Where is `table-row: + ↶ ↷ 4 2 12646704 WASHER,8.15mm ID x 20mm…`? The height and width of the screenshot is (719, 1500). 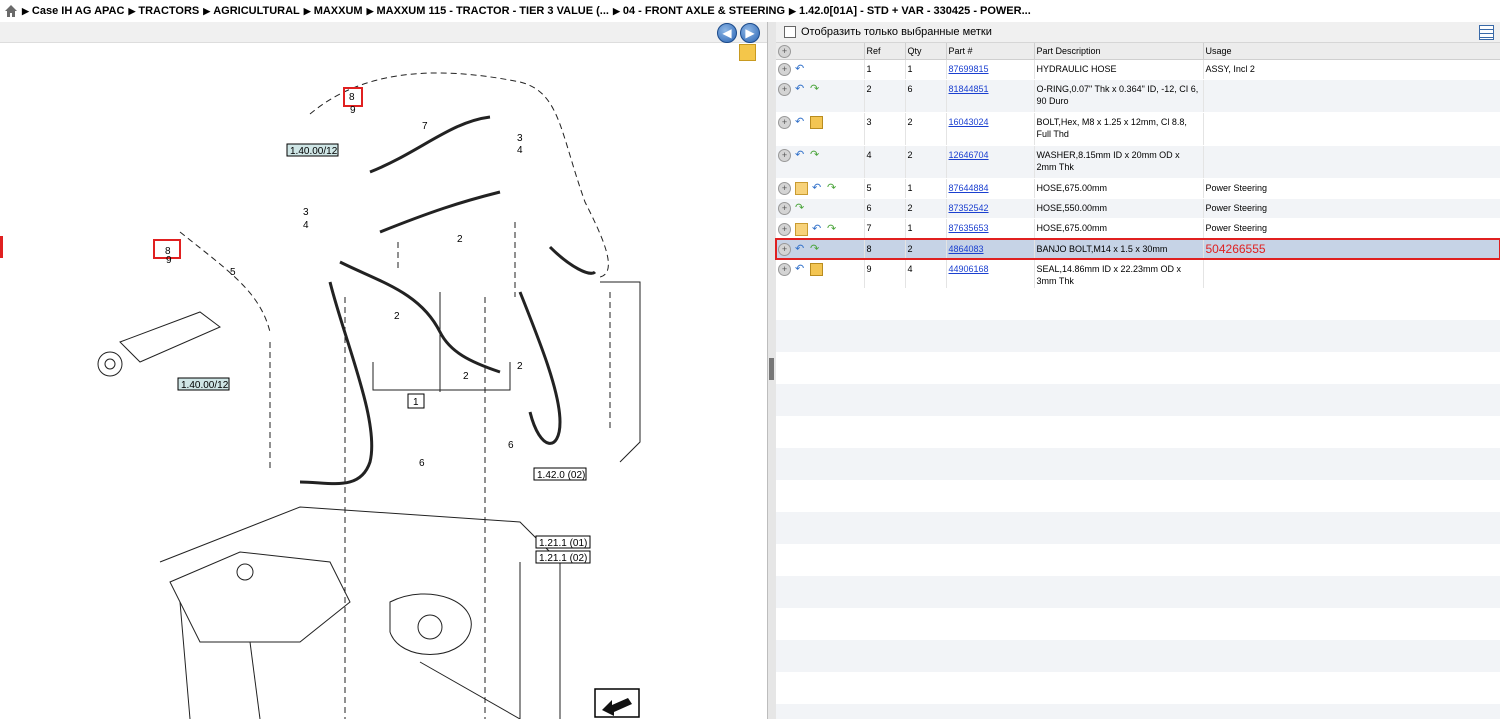
table-row: + ↶ ↷ 4 2 12646704 WASHER,8.15mm ID x 20mm… is located at coordinates (1138, 162).